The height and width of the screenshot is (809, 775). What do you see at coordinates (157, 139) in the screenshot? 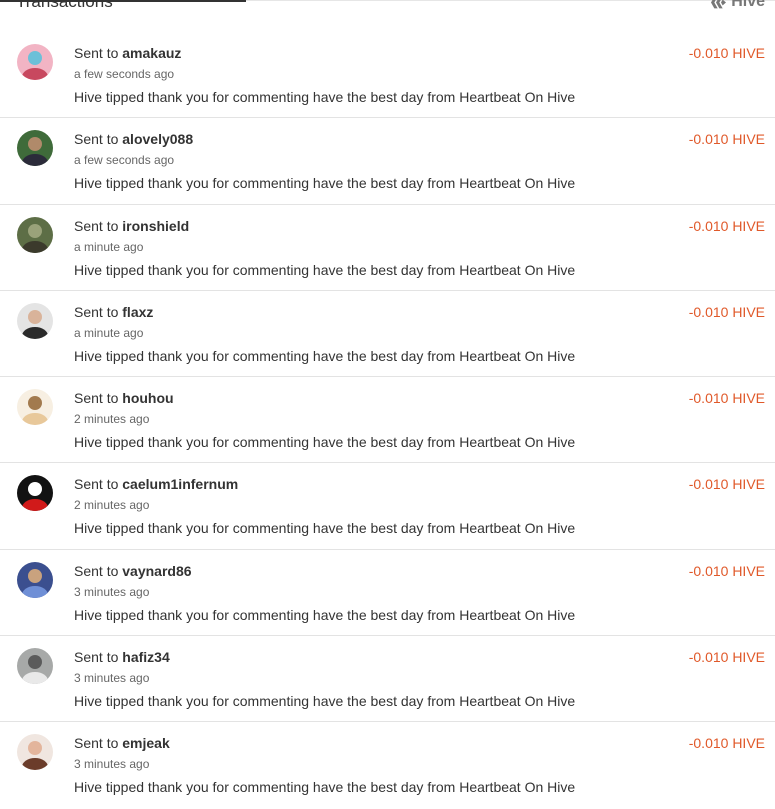
I see `recipient-link: alovely088` at bounding box center [157, 139].